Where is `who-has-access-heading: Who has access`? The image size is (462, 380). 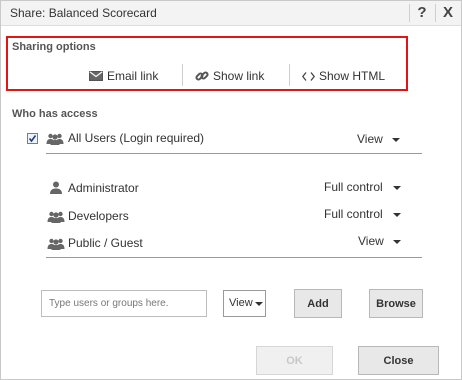 who-has-access-heading: Who has access is located at coordinates (55, 114).